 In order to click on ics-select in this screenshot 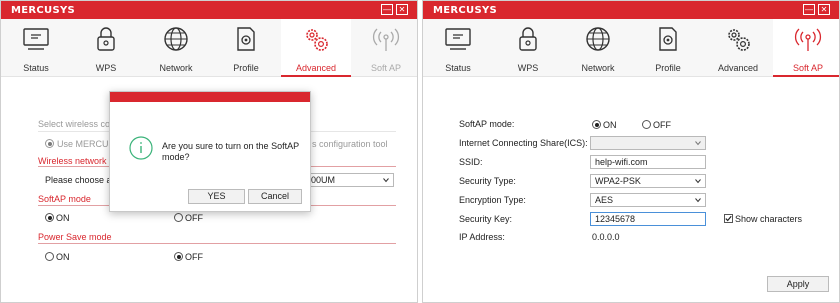, I will do `click(648, 143)`.